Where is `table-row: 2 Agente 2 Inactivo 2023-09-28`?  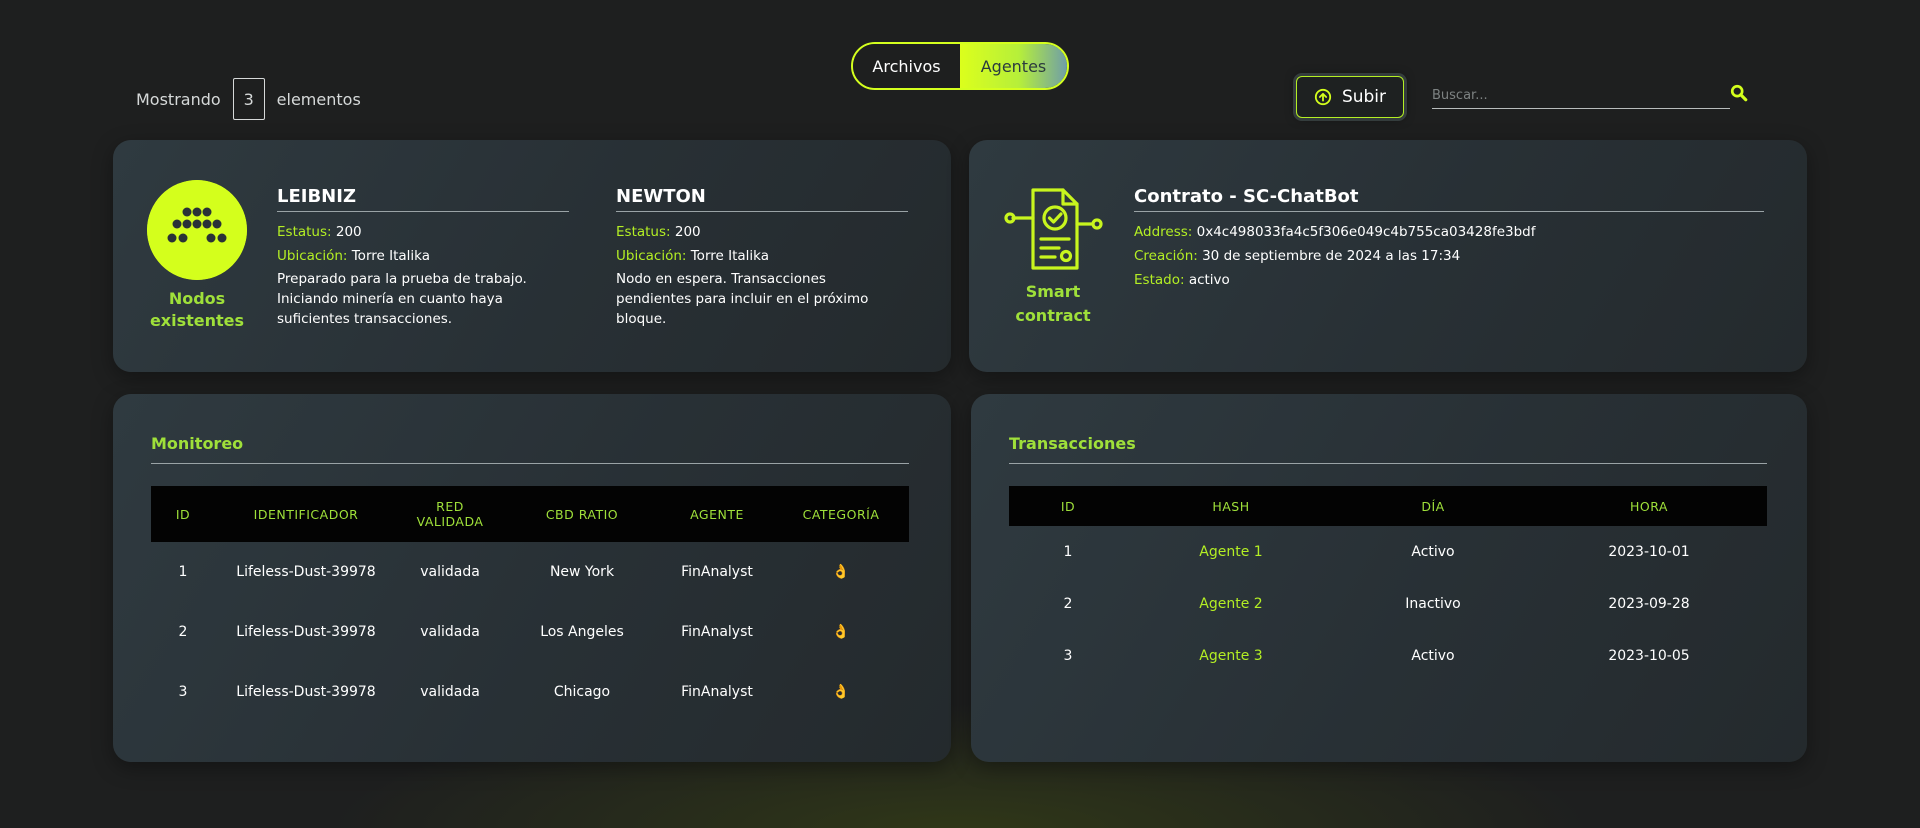 table-row: 2 Agente 2 Inactivo 2023-09-28 is located at coordinates (1388, 604).